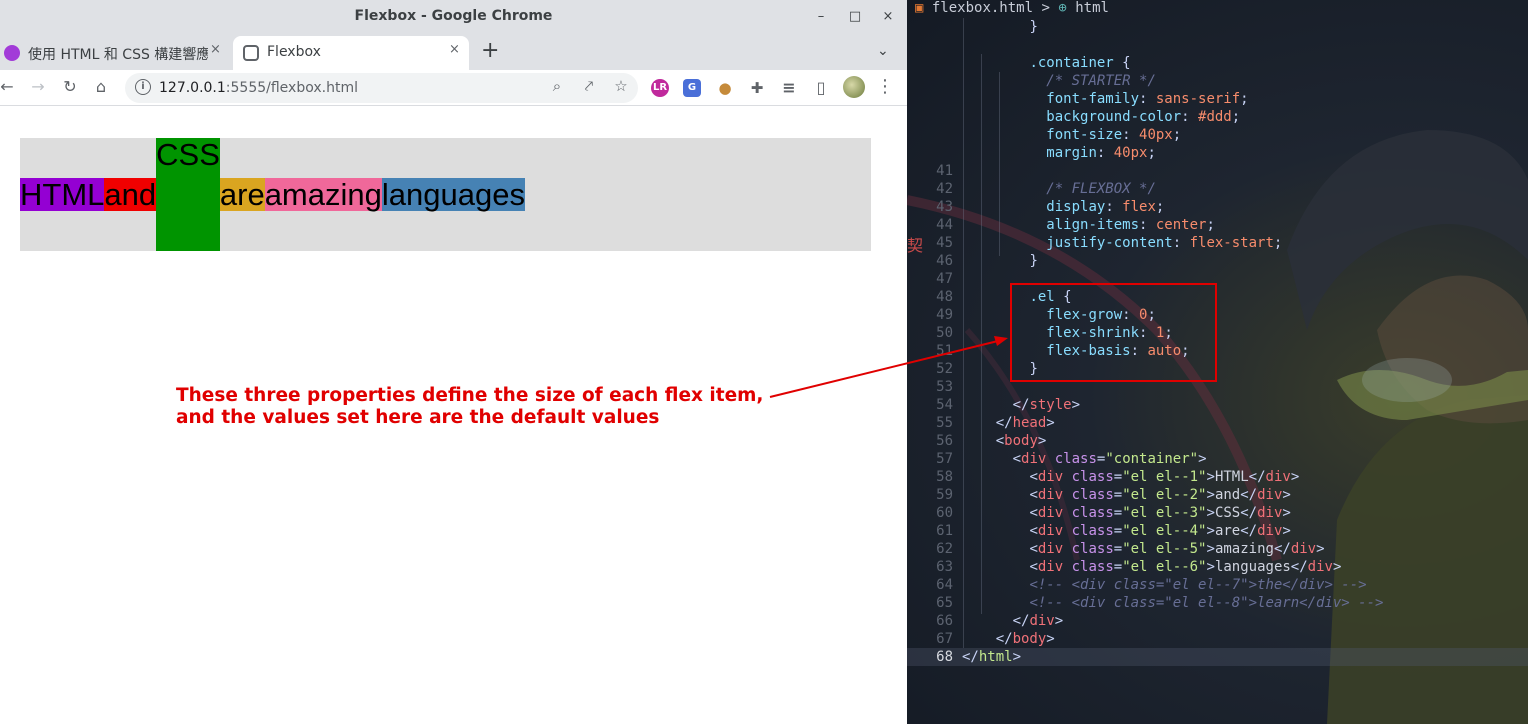 The width and height of the screenshot is (1528, 724). What do you see at coordinates (1139, 207) in the screenshot?
I see `code-token: flex` at bounding box center [1139, 207].